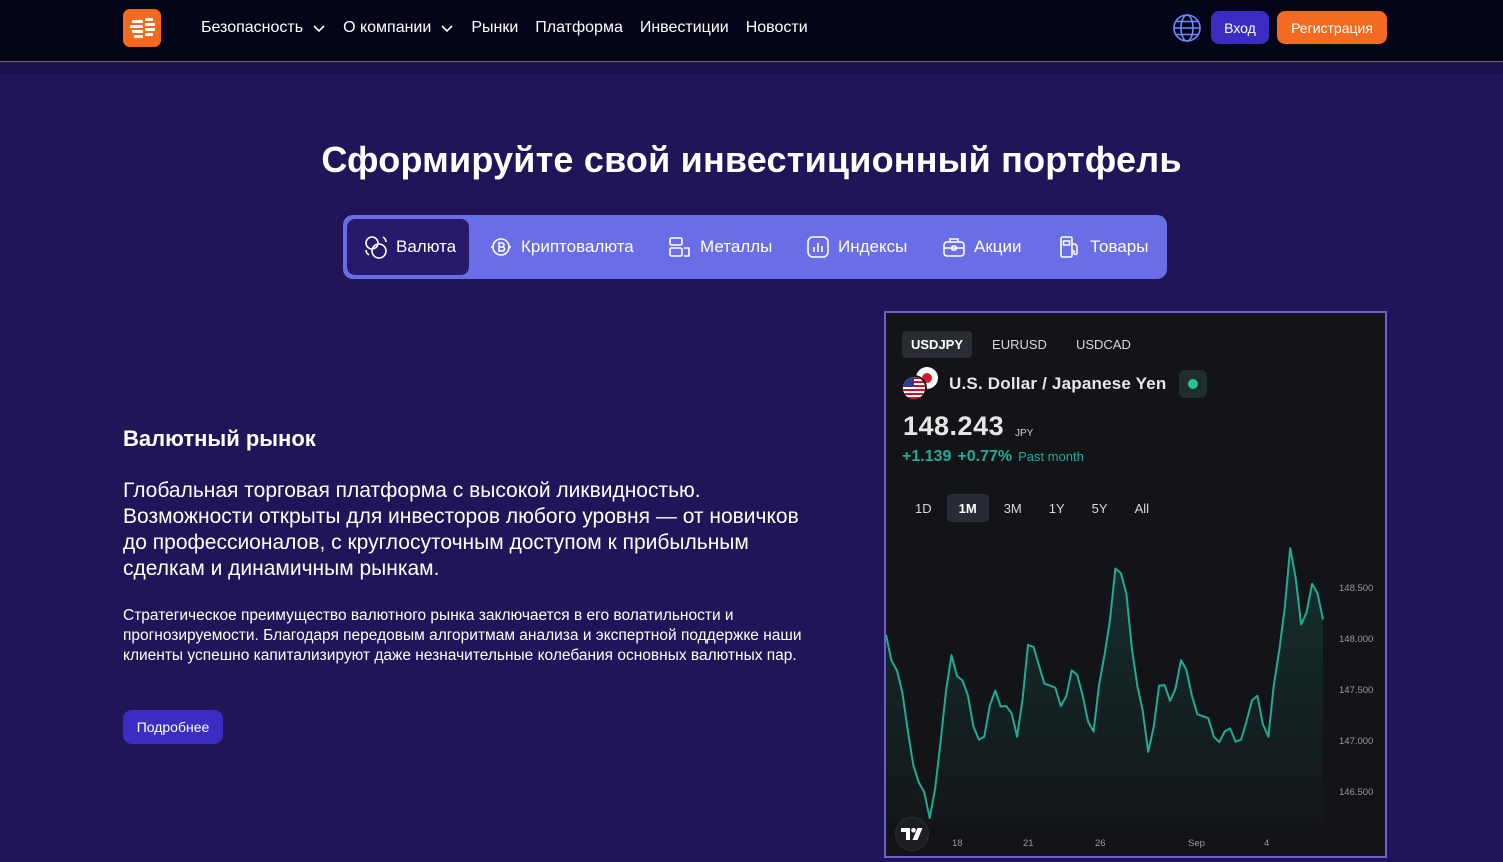  I want to click on nav-item: Инвестиции, so click(684, 28).